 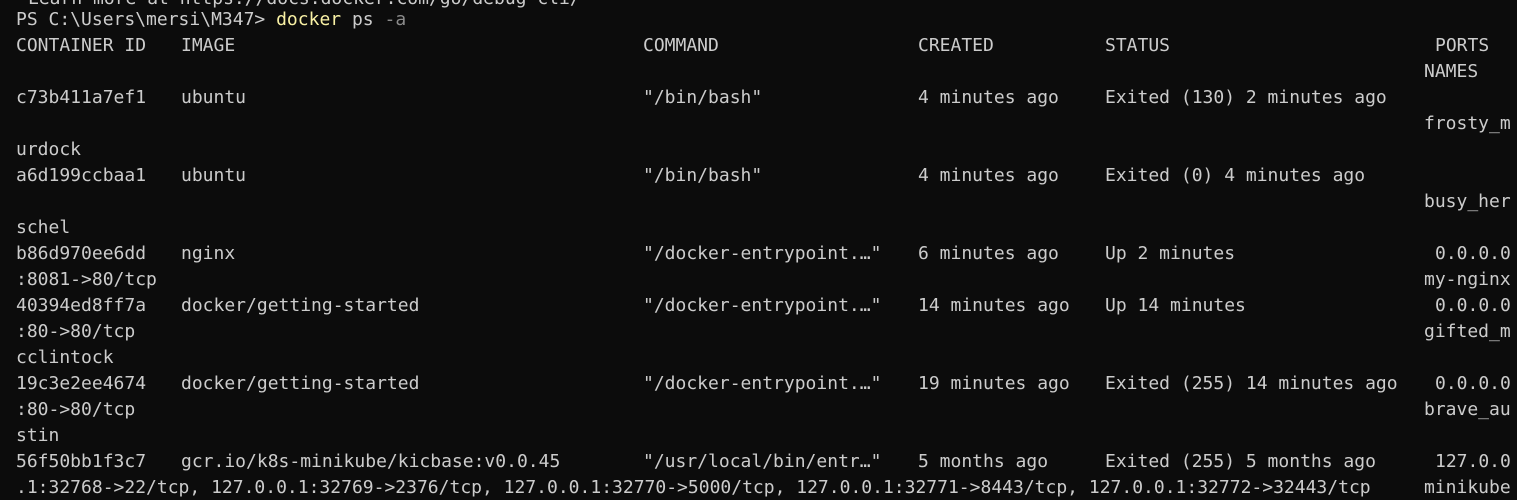 What do you see at coordinates (758, 358) in the screenshot?
I see `table-row-wrap: cclintock` at bounding box center [758, 358].